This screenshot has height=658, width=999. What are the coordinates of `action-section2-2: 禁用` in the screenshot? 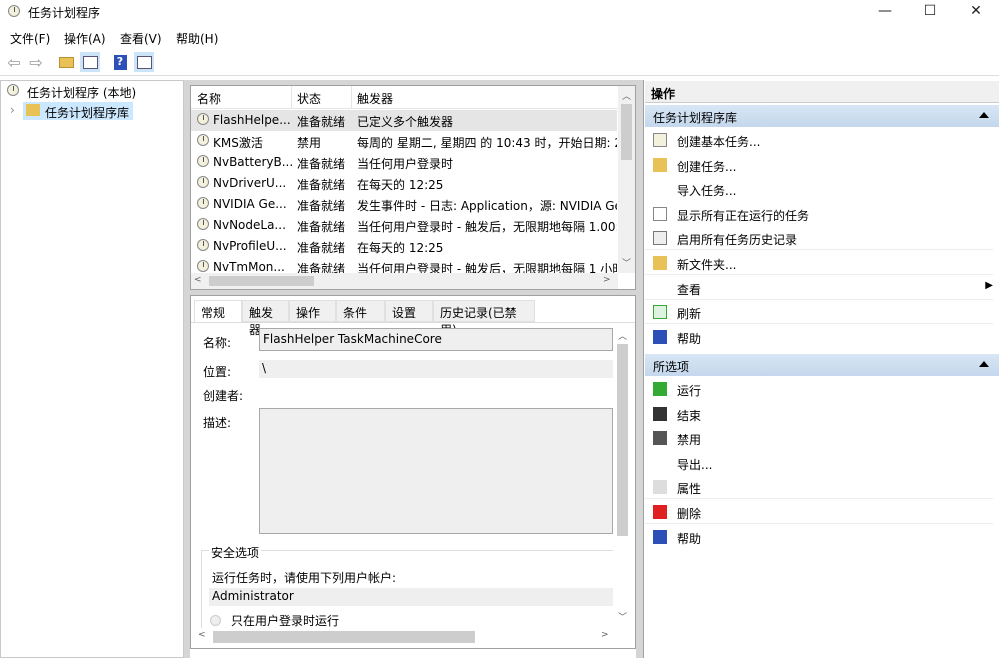 It's located at (819, 438).